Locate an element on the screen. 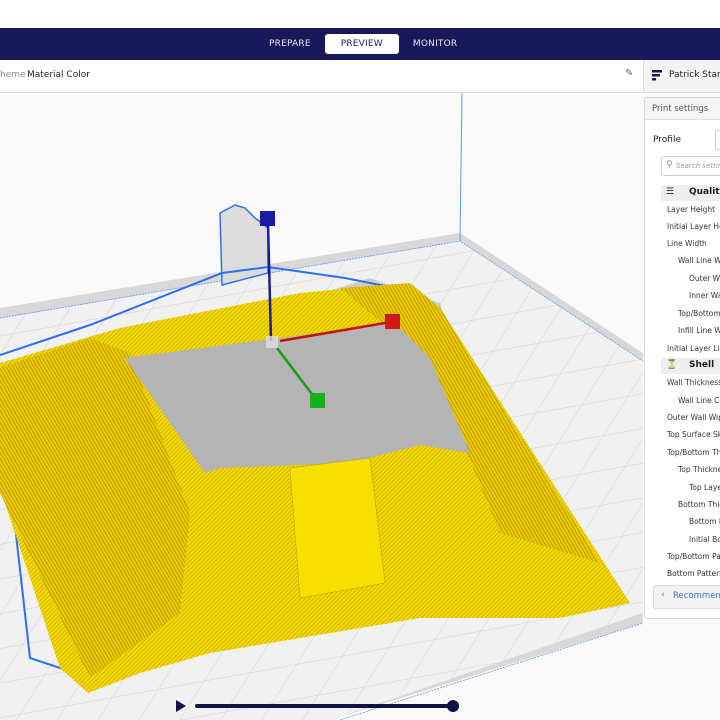 The width and height of the screenshot is (720, 720). printer-settings-button: Patrick Stand is located at coordinates (681, 76).